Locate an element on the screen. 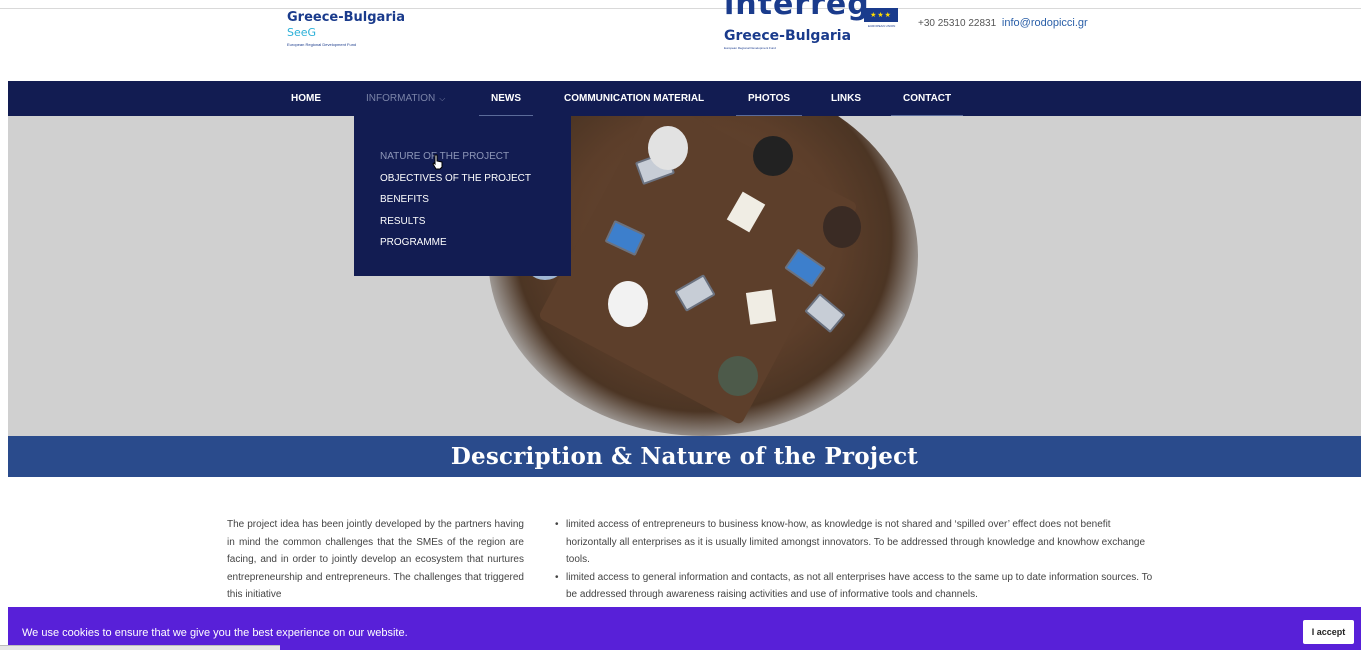 The image size is (1361, 650). interreg-wordmark: interreg is located at coordinates (797, 11).